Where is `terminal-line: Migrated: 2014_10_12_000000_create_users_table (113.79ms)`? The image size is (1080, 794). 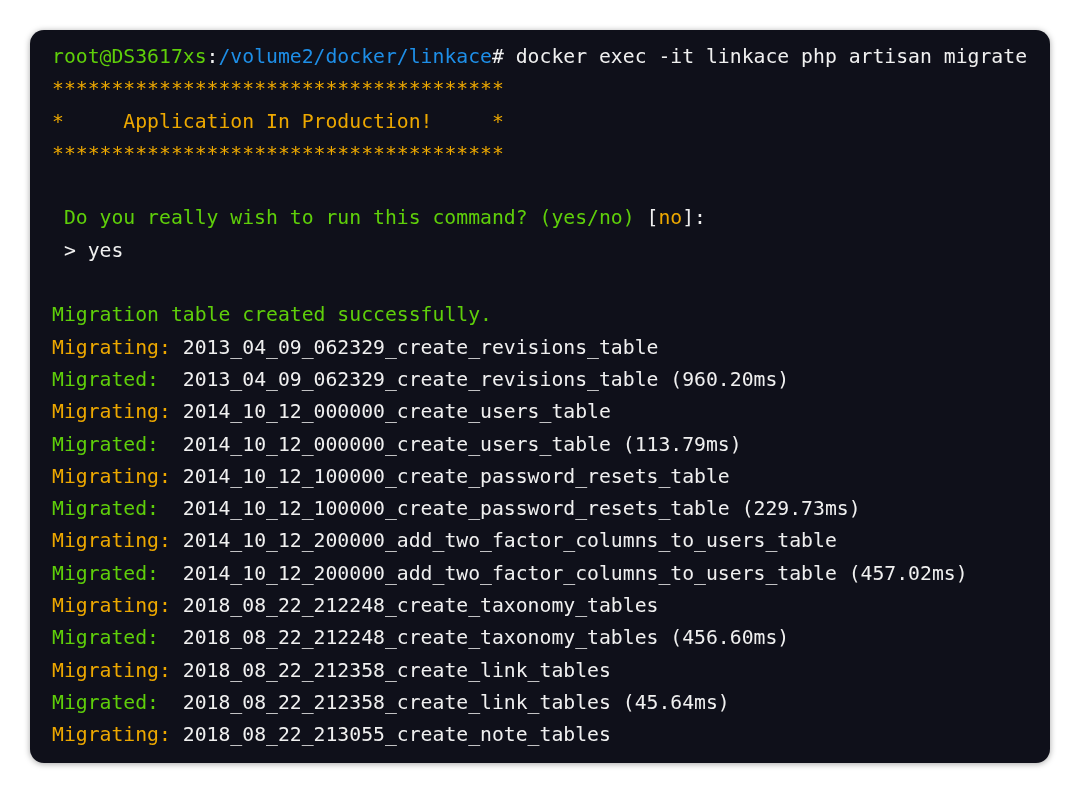
terminal-line: Migrated: 2014_10_12_000000_create_users_table (113.79ms) is located at coordinates (397, 444).